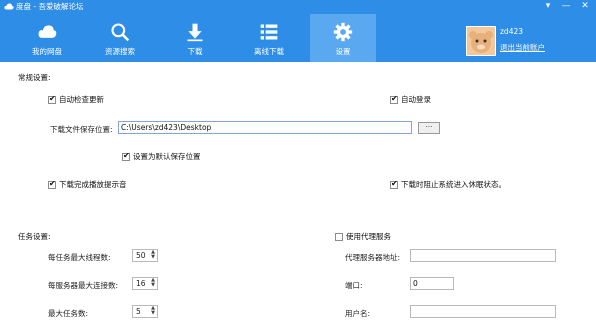 The height and width of the screenshot is (322, 596). Describe the element at coordinates (432, 283) in the screenshot. I see `proxy-port-input: 0` at that location.